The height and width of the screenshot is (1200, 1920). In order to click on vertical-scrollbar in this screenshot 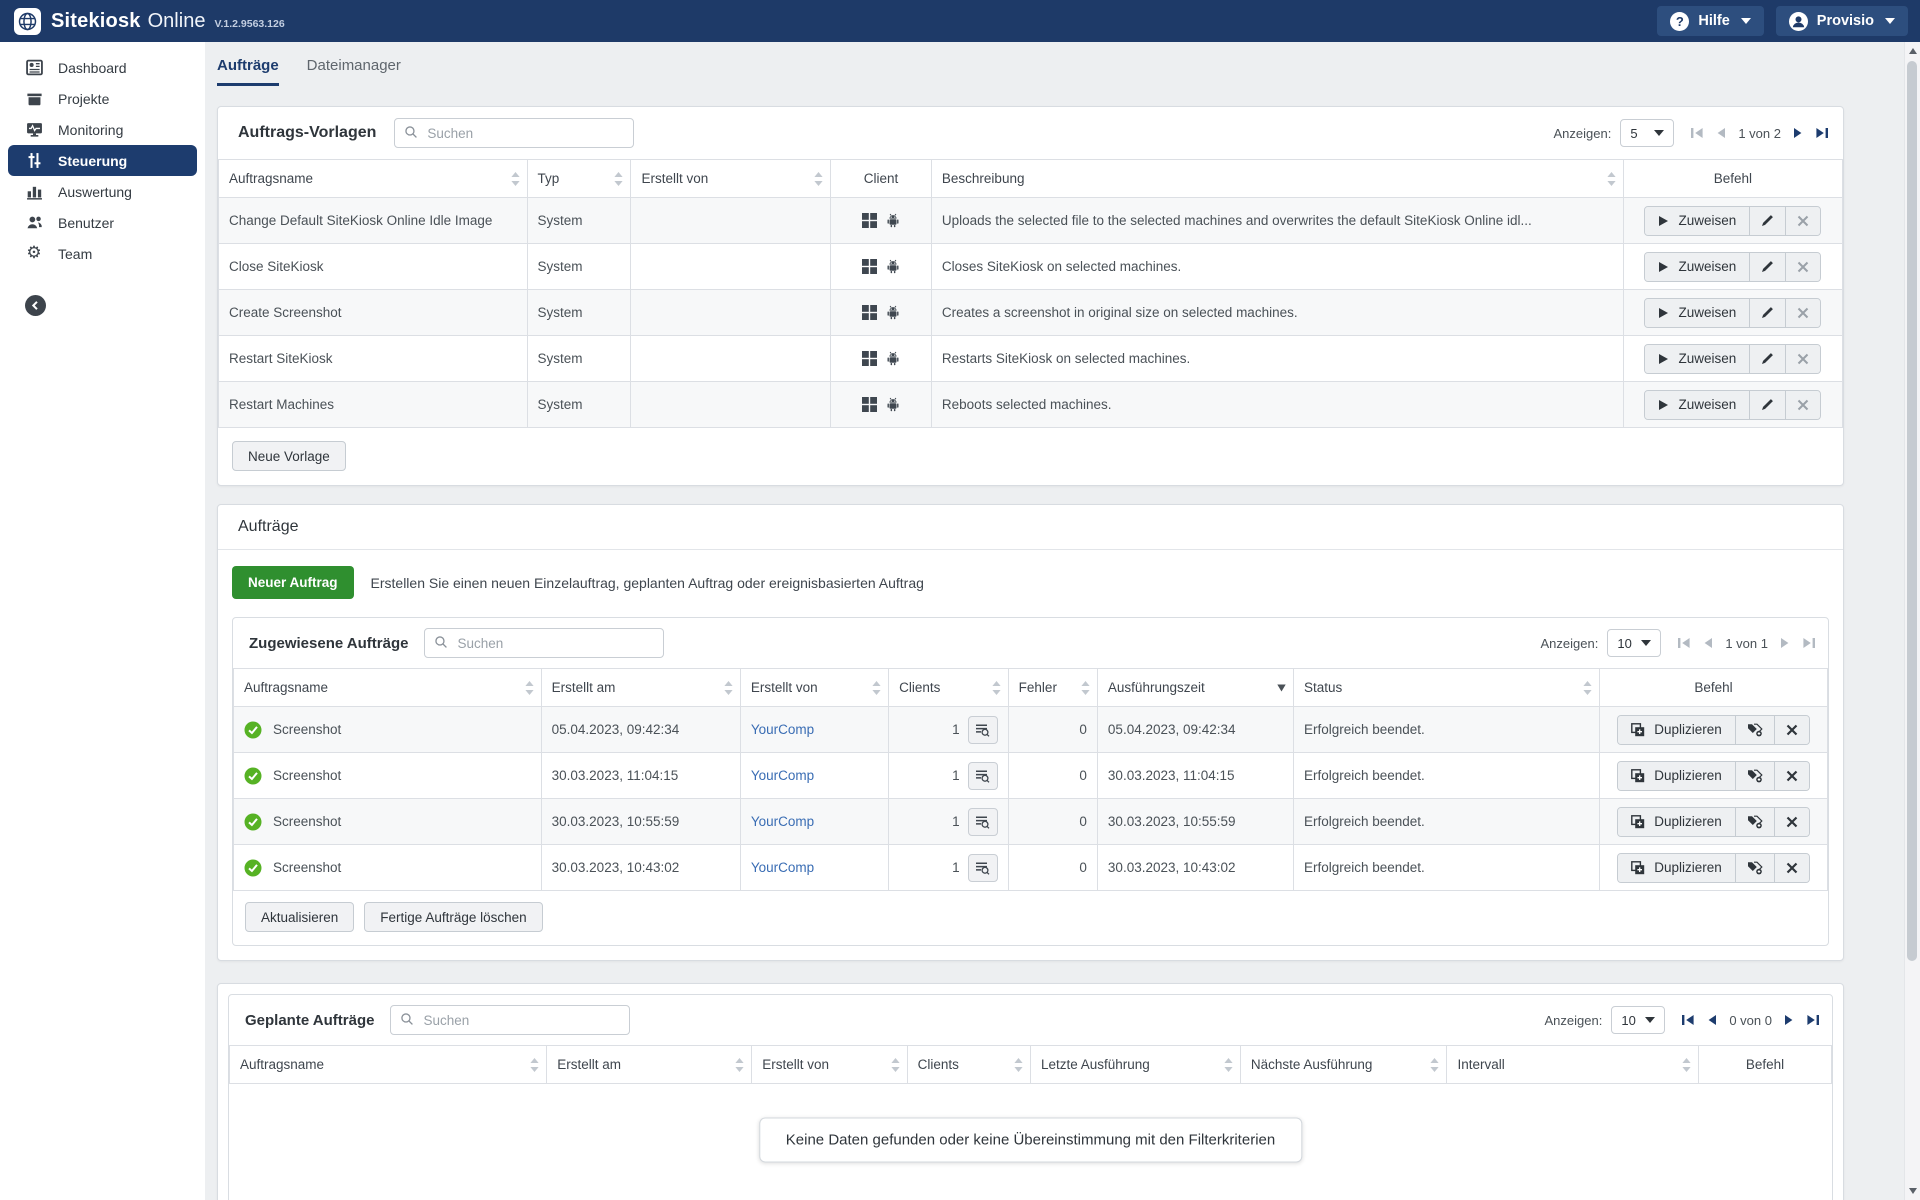, I will do `click(1912, 621)`.